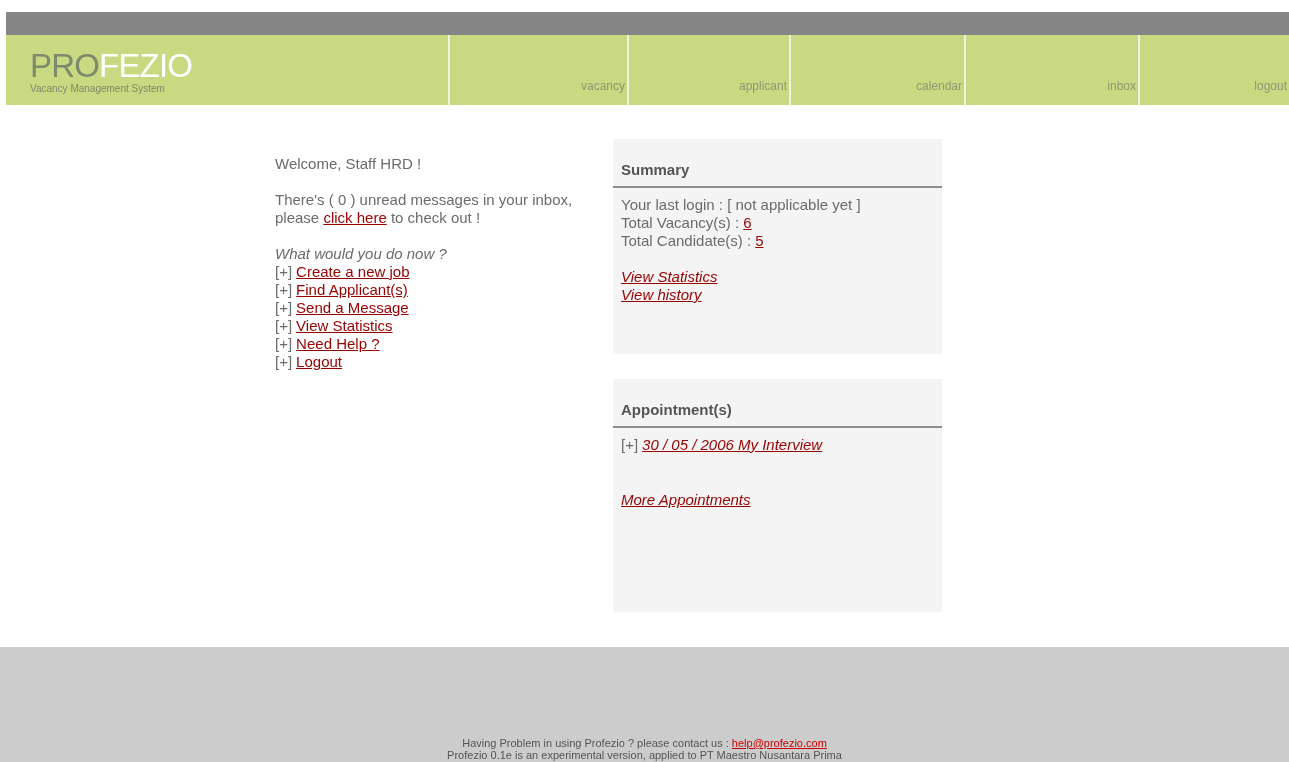 This screenshot has width=1289, height=762. What do you see at coordinates (349, 164) in the screenshot?
I see `welcome-text: Welcome, Staff HRD !` at bounding box center [349, 164].